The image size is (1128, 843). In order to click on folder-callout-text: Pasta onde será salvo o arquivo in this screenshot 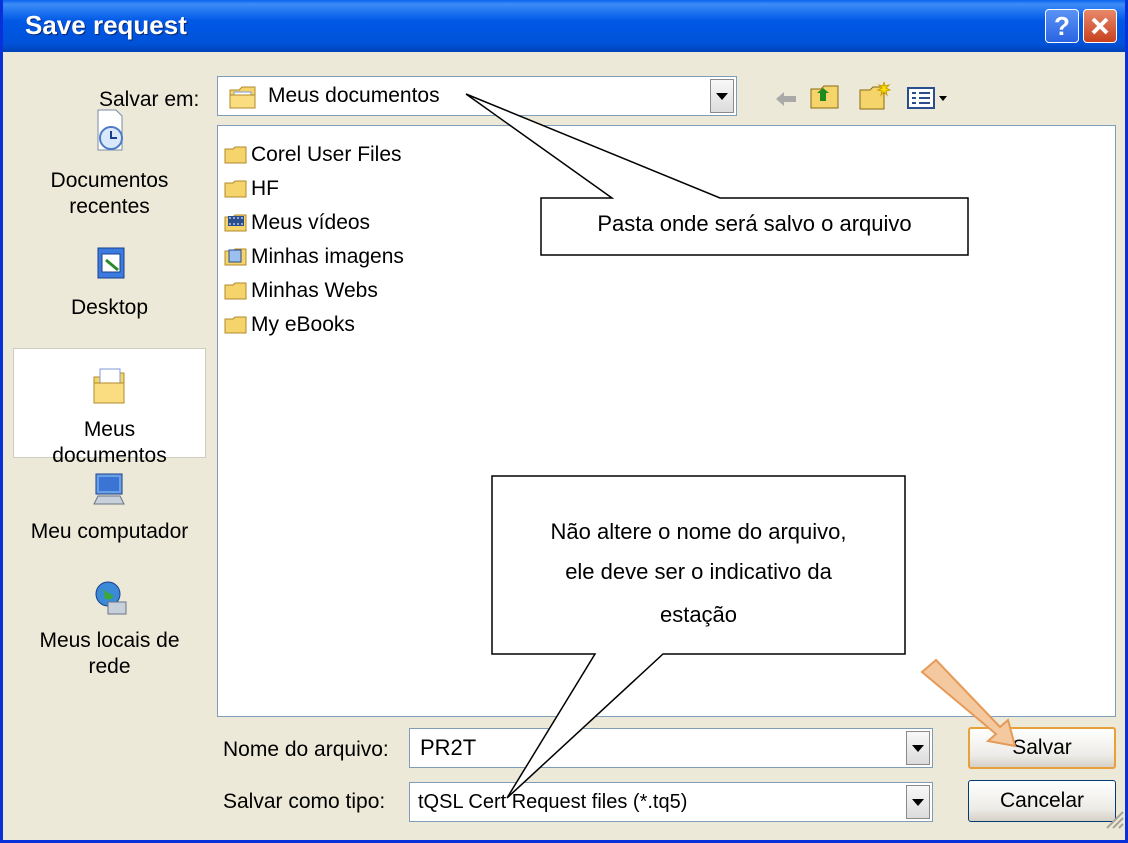, I will do `click(754, 223)`.